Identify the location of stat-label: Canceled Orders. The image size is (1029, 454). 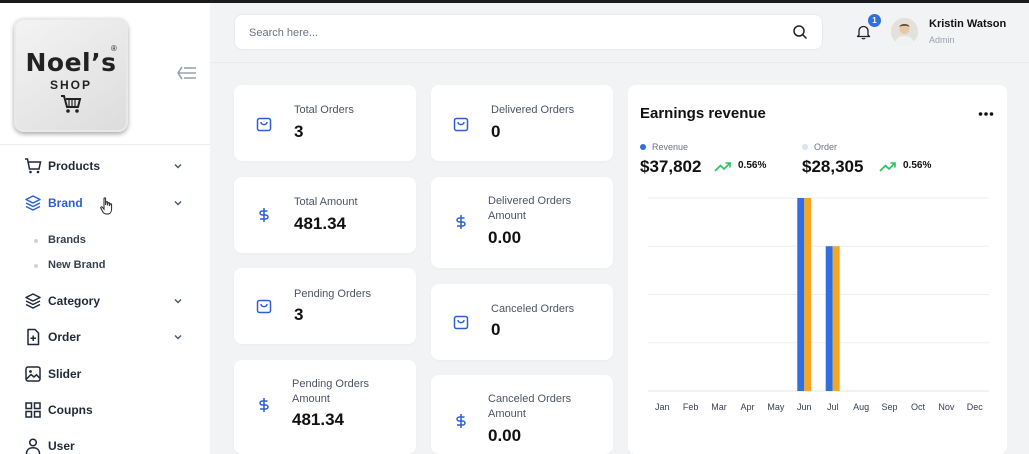
(533, 309).